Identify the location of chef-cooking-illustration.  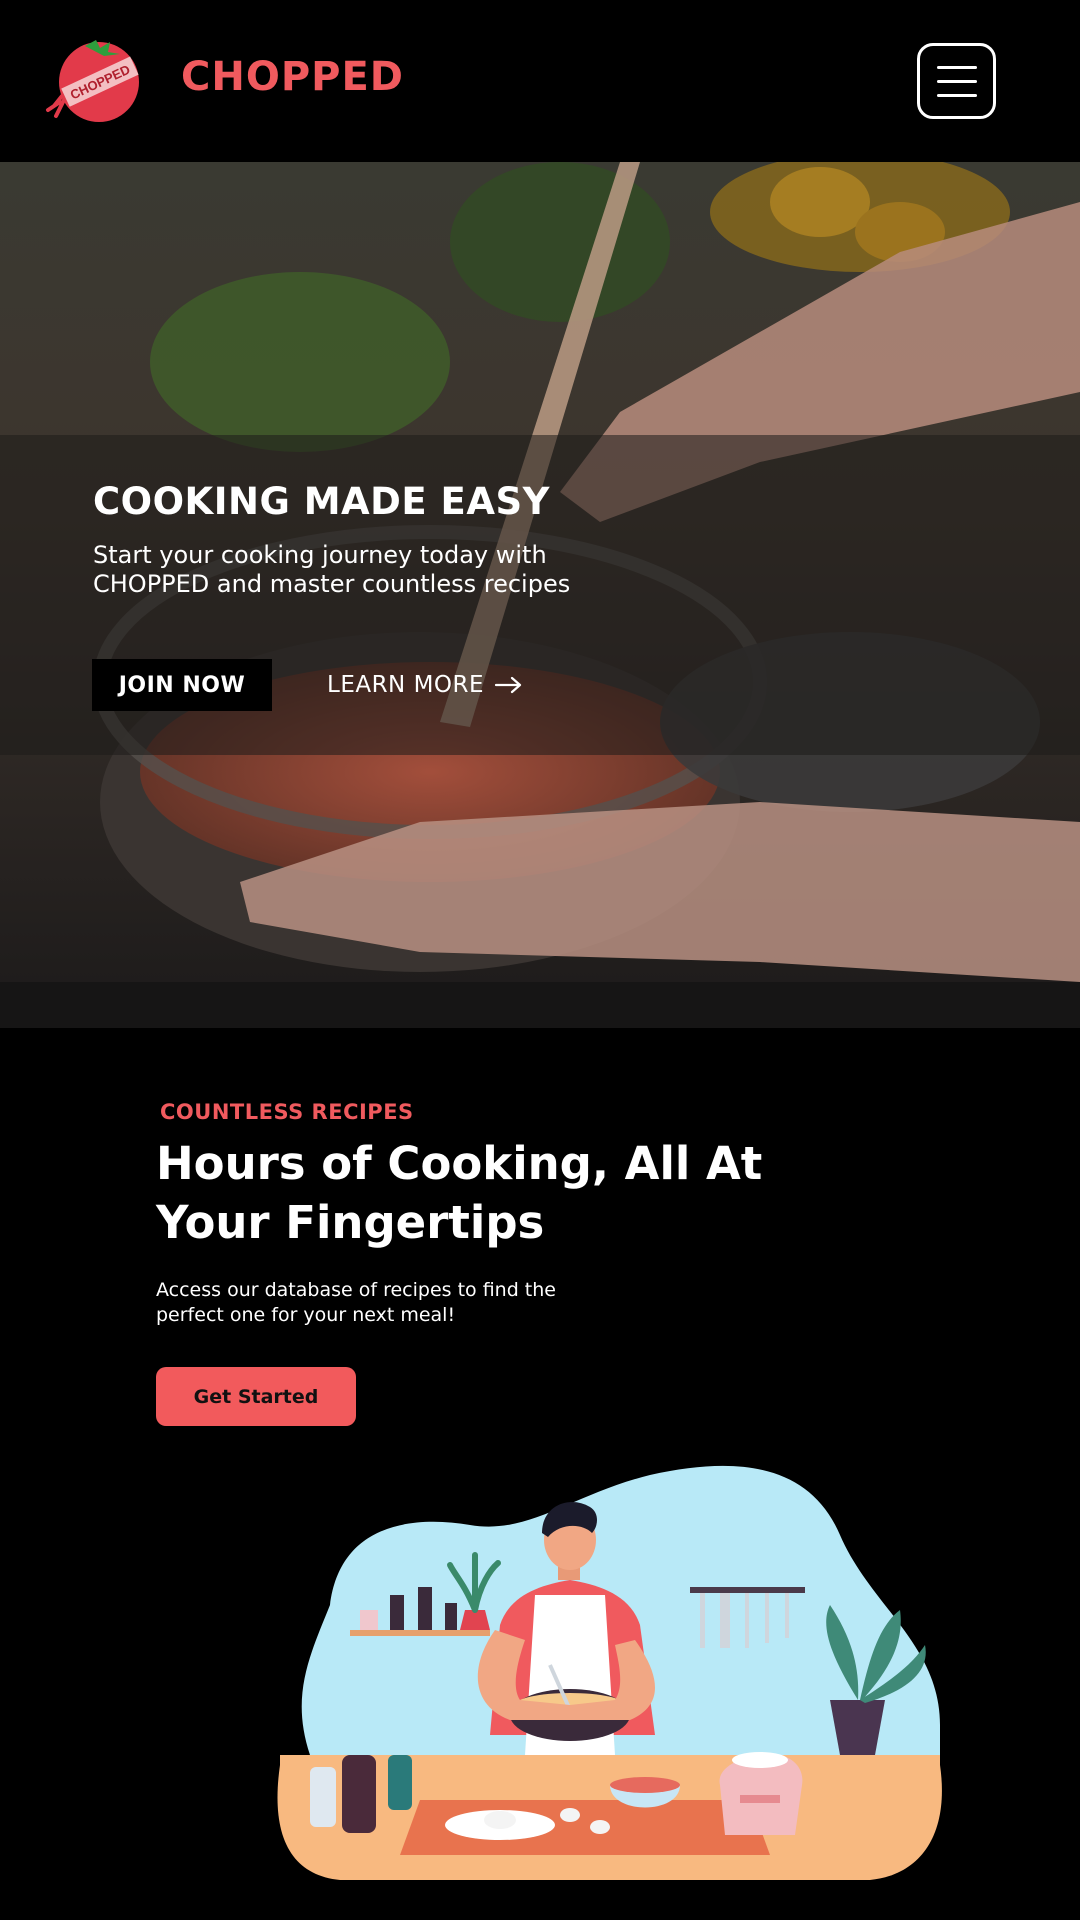
(609, 1672).